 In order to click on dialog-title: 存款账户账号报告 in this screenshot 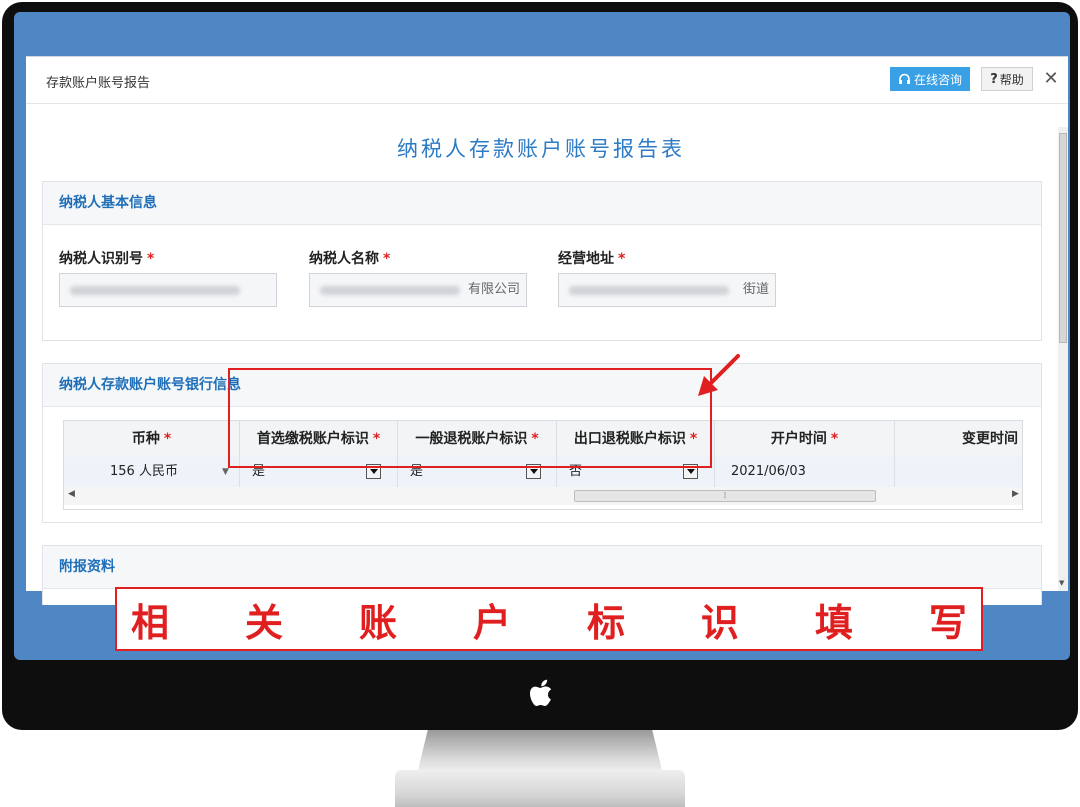, I will do `click(98, 83)`.